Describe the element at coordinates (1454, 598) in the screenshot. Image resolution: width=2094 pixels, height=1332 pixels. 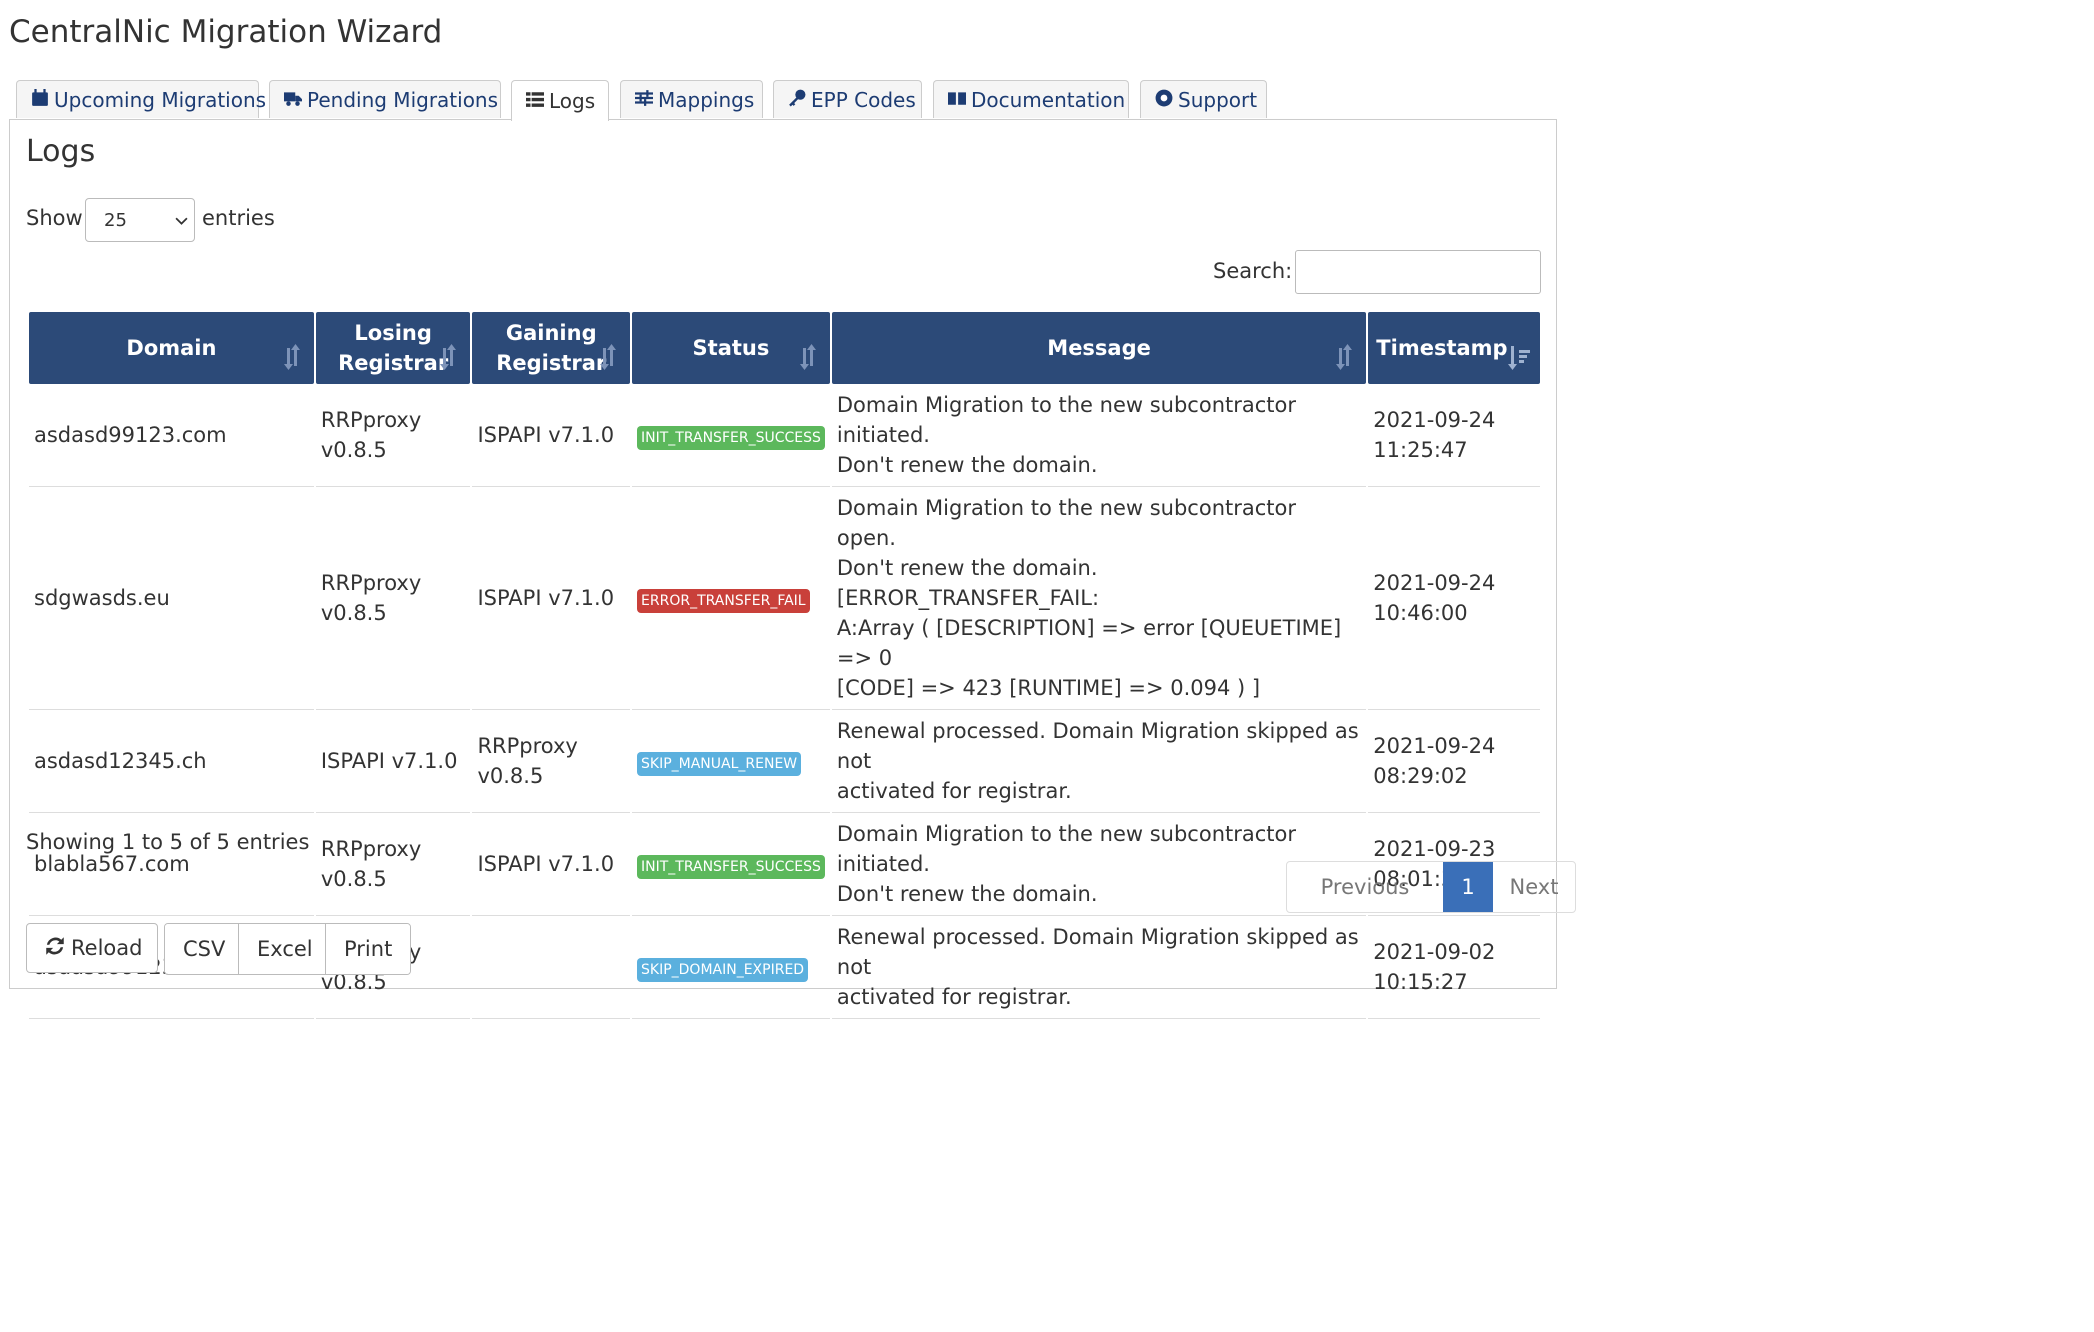
I see `cell-timestamp: 2021-09-24 10:46:00` at that location.